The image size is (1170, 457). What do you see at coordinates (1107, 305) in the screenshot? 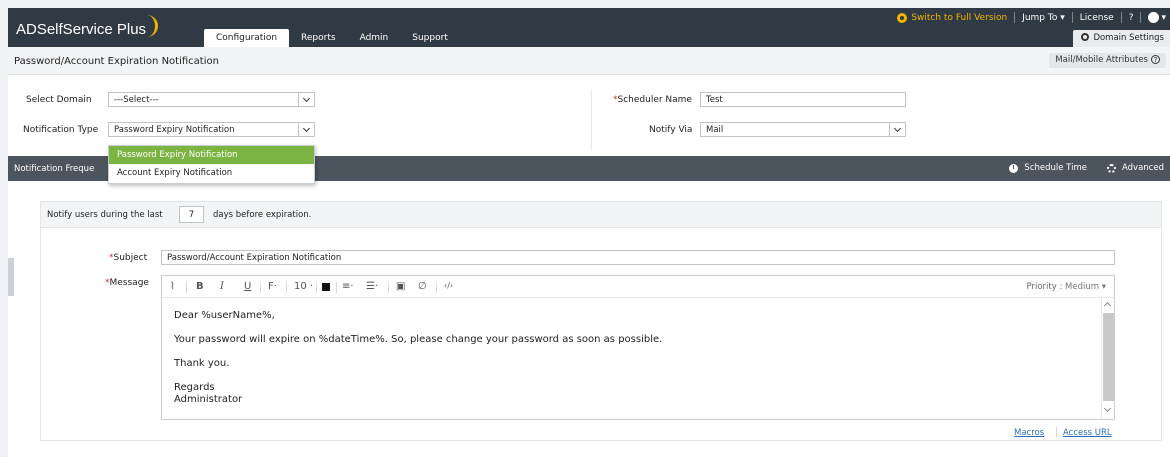
I see `scroll-up-icon` at bounding box center [1107, 305].